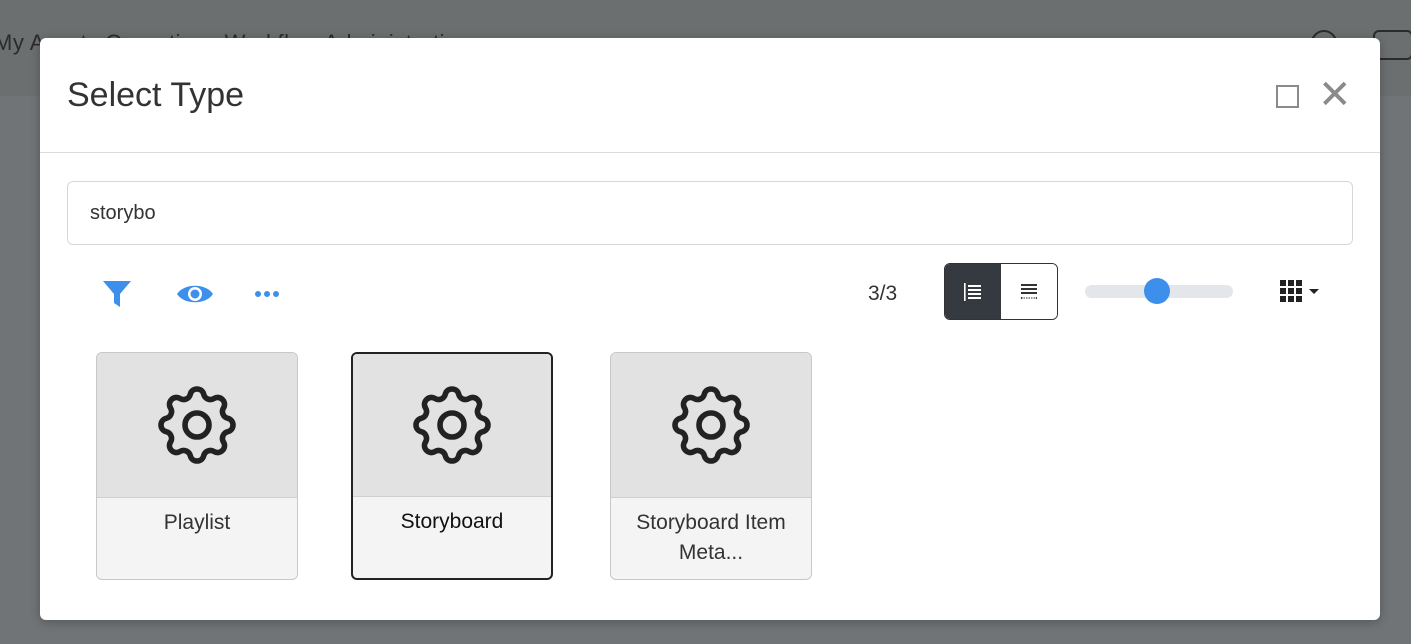  I want to click on card-label: Storyboard, so click(452, 521).